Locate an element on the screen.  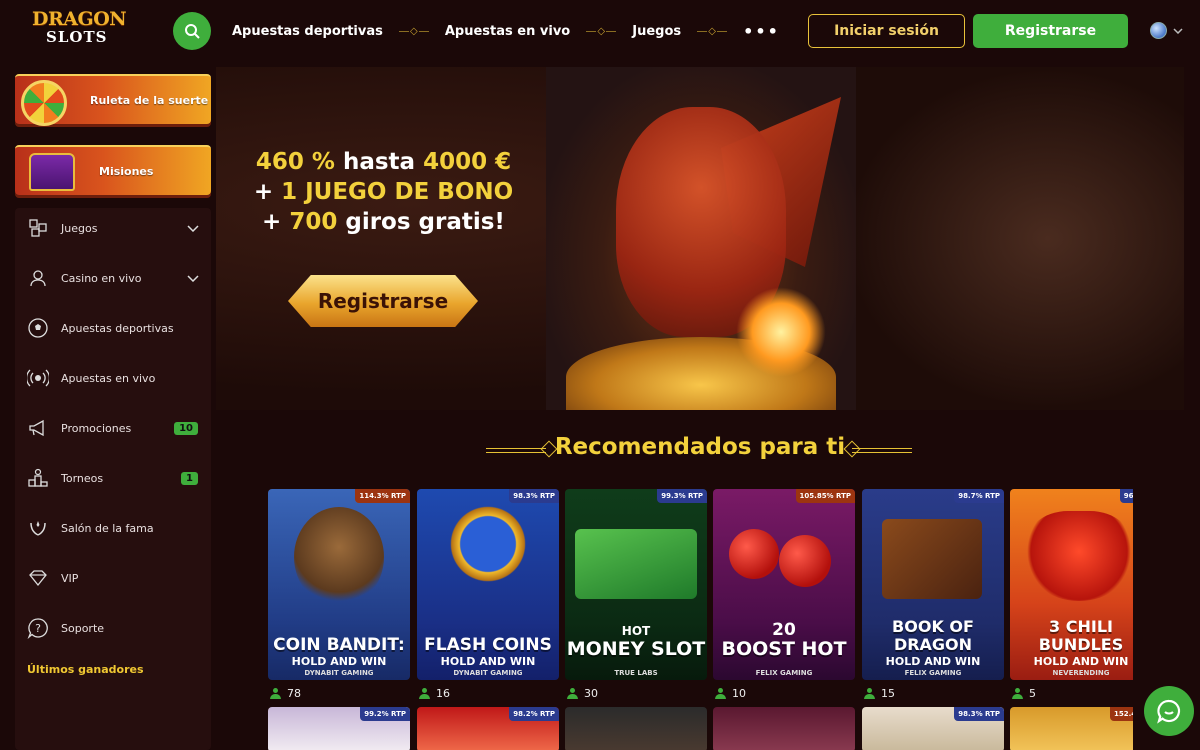
sidebar-item-casino-en-vivo: Casino en vivo is located at coordinates (113, 278).